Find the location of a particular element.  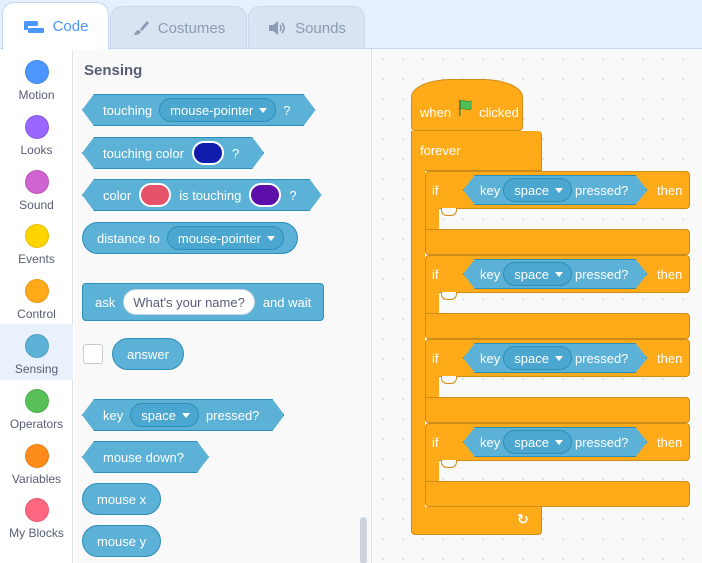

block-label: and wait is located at coordinates (287, 302).